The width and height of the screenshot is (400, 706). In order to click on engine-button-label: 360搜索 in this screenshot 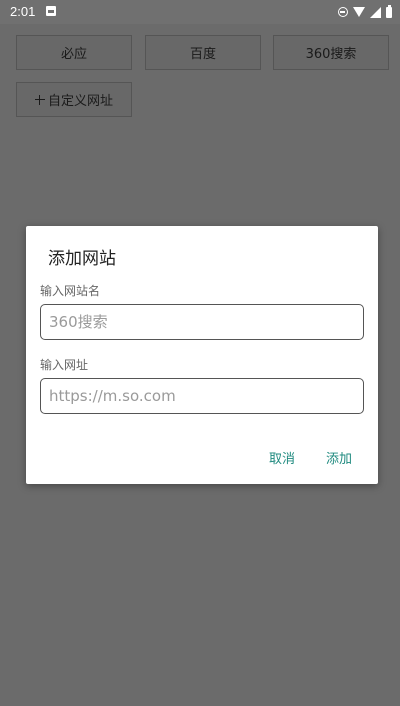, I will do `click(331, 54)`.